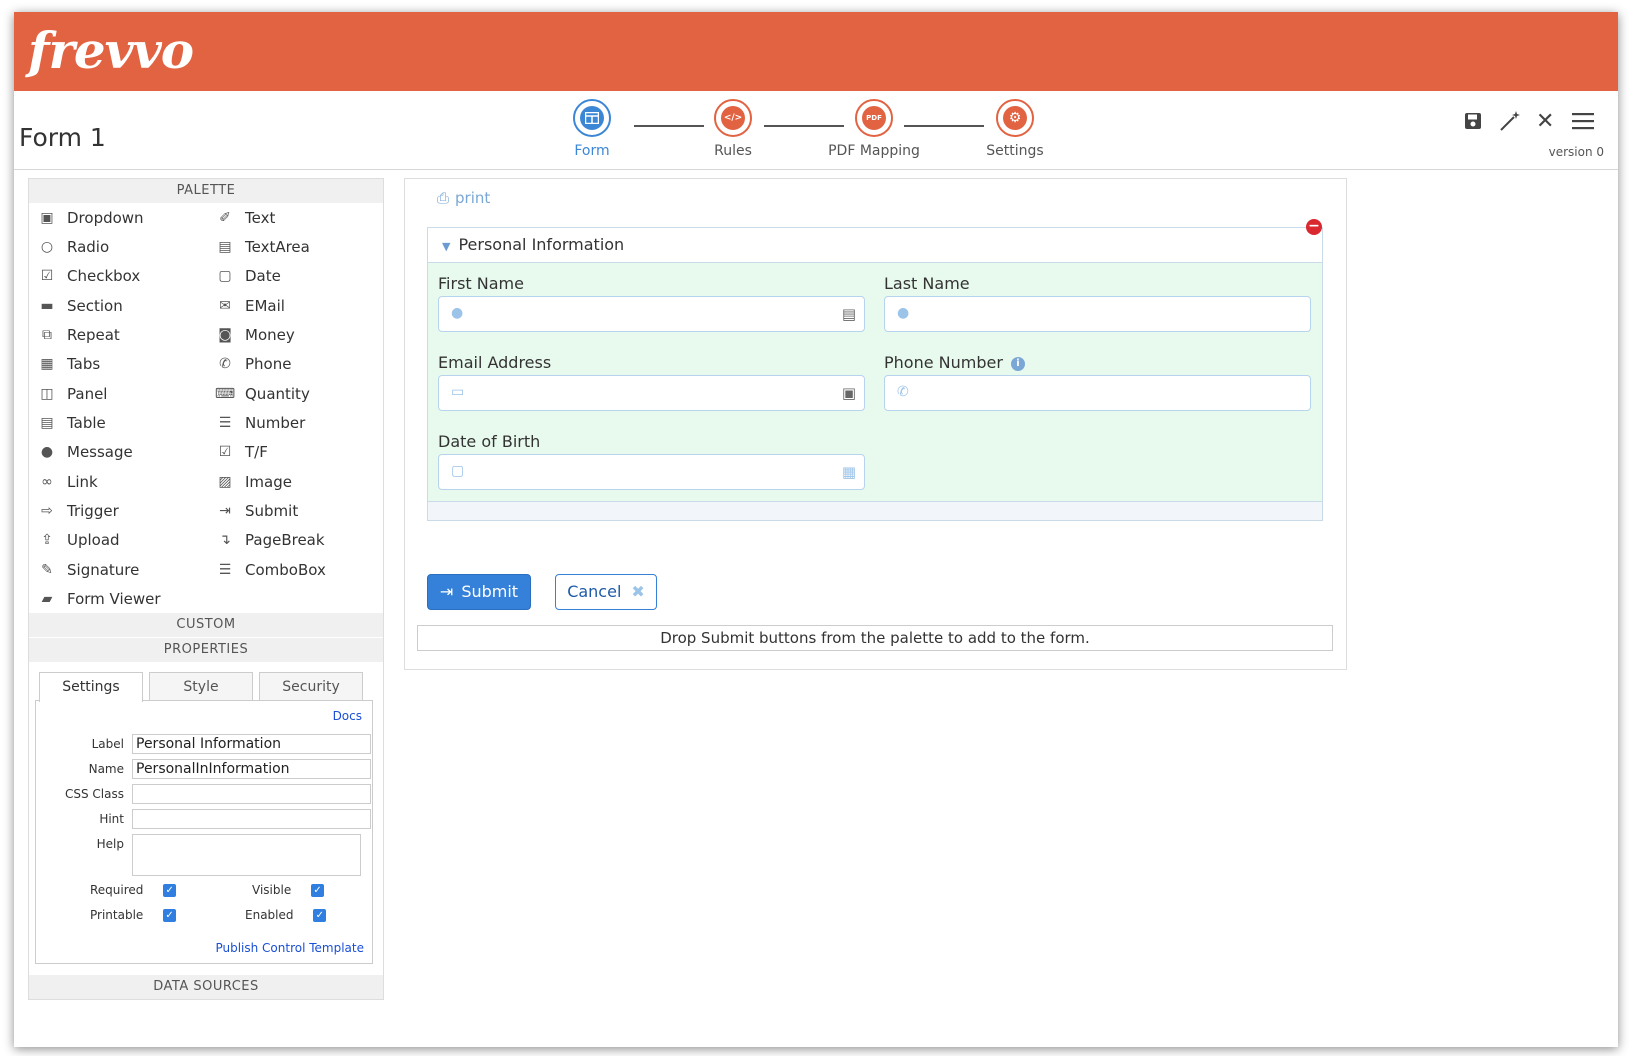 The image size is (1629, 1056). Describe the element at coordinates (69, 363) in the screenshot. I see `palette-item-tabs: ▦ Tabs` at that location.